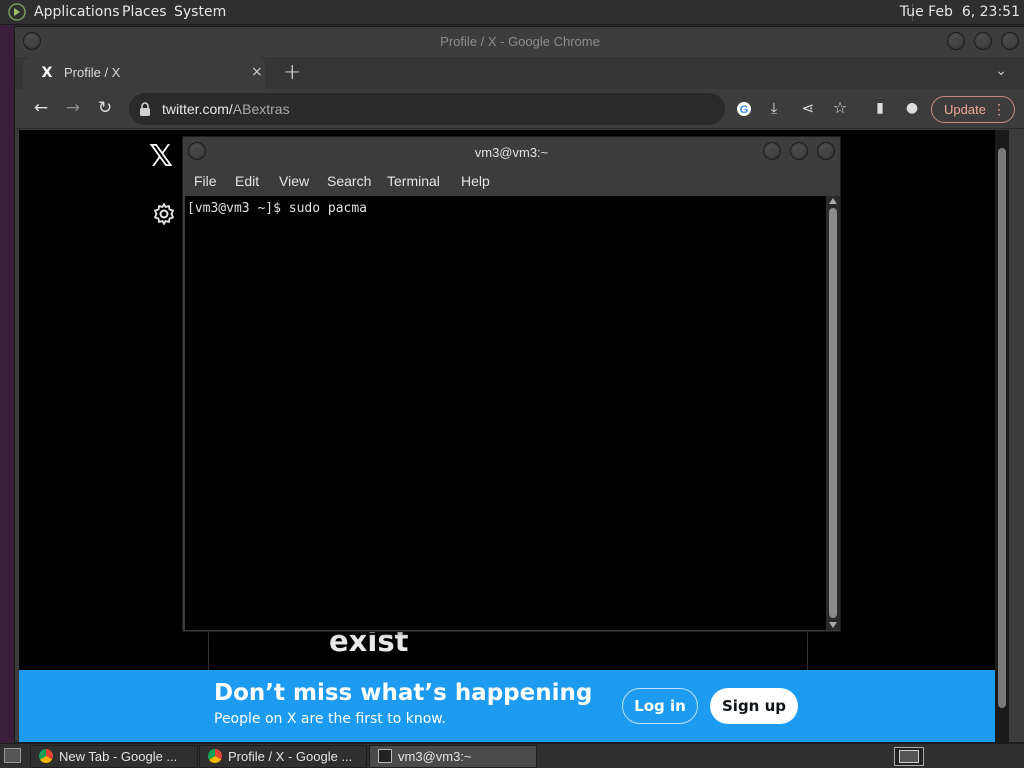 This screenshot has height=768, width=1024. I want to click on terminal-scrollbar-thumb, so click(833, 413).